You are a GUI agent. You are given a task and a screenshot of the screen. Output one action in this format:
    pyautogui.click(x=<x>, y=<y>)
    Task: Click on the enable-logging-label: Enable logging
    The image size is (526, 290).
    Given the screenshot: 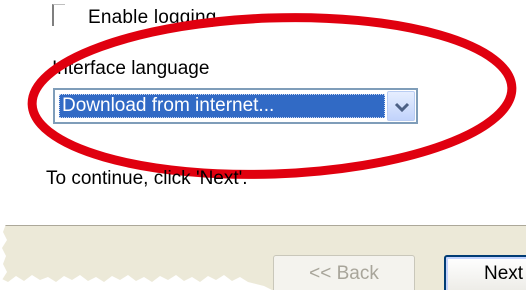 What is the action you would take?
    pyautogui.click(x=152, y=17)
    